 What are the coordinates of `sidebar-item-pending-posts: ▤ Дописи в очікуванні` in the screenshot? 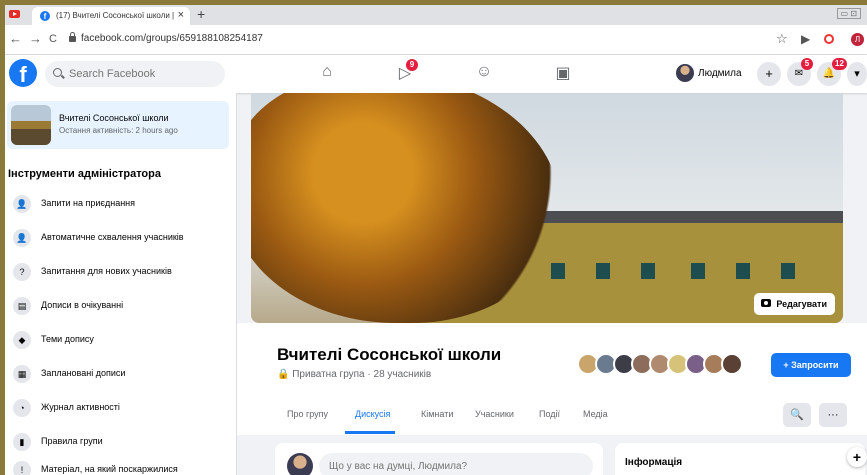 It's located at (121, 306).